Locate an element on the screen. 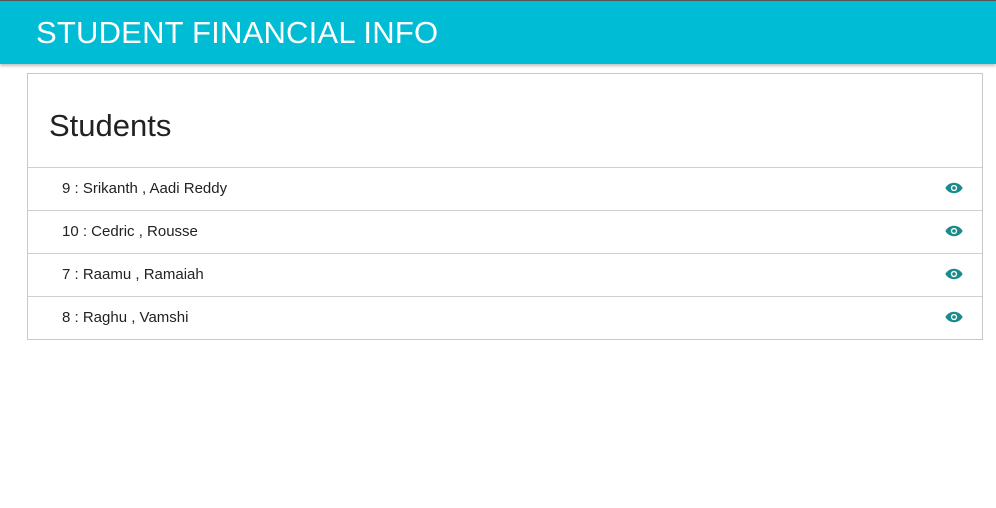 Image resolution: width=996 pixels, height=508 pixels. student-row: 9 : Srikanth , Aadi Reddy is located at coordinates (505, 188).